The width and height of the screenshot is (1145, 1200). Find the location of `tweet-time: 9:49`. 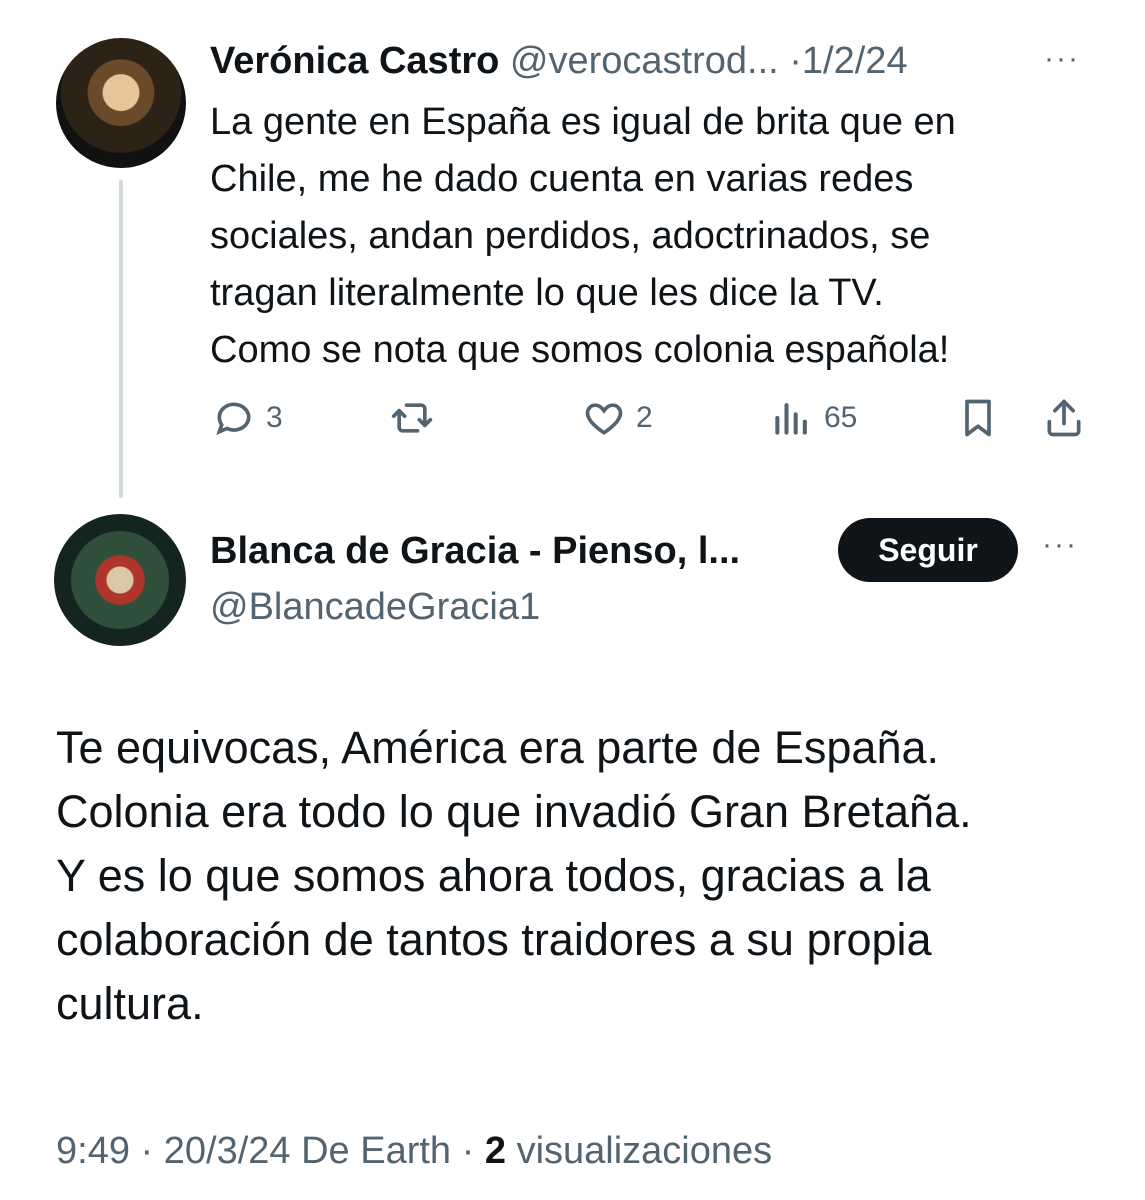

tweet-time: 9:49 is located at coordinates (93, 1151).